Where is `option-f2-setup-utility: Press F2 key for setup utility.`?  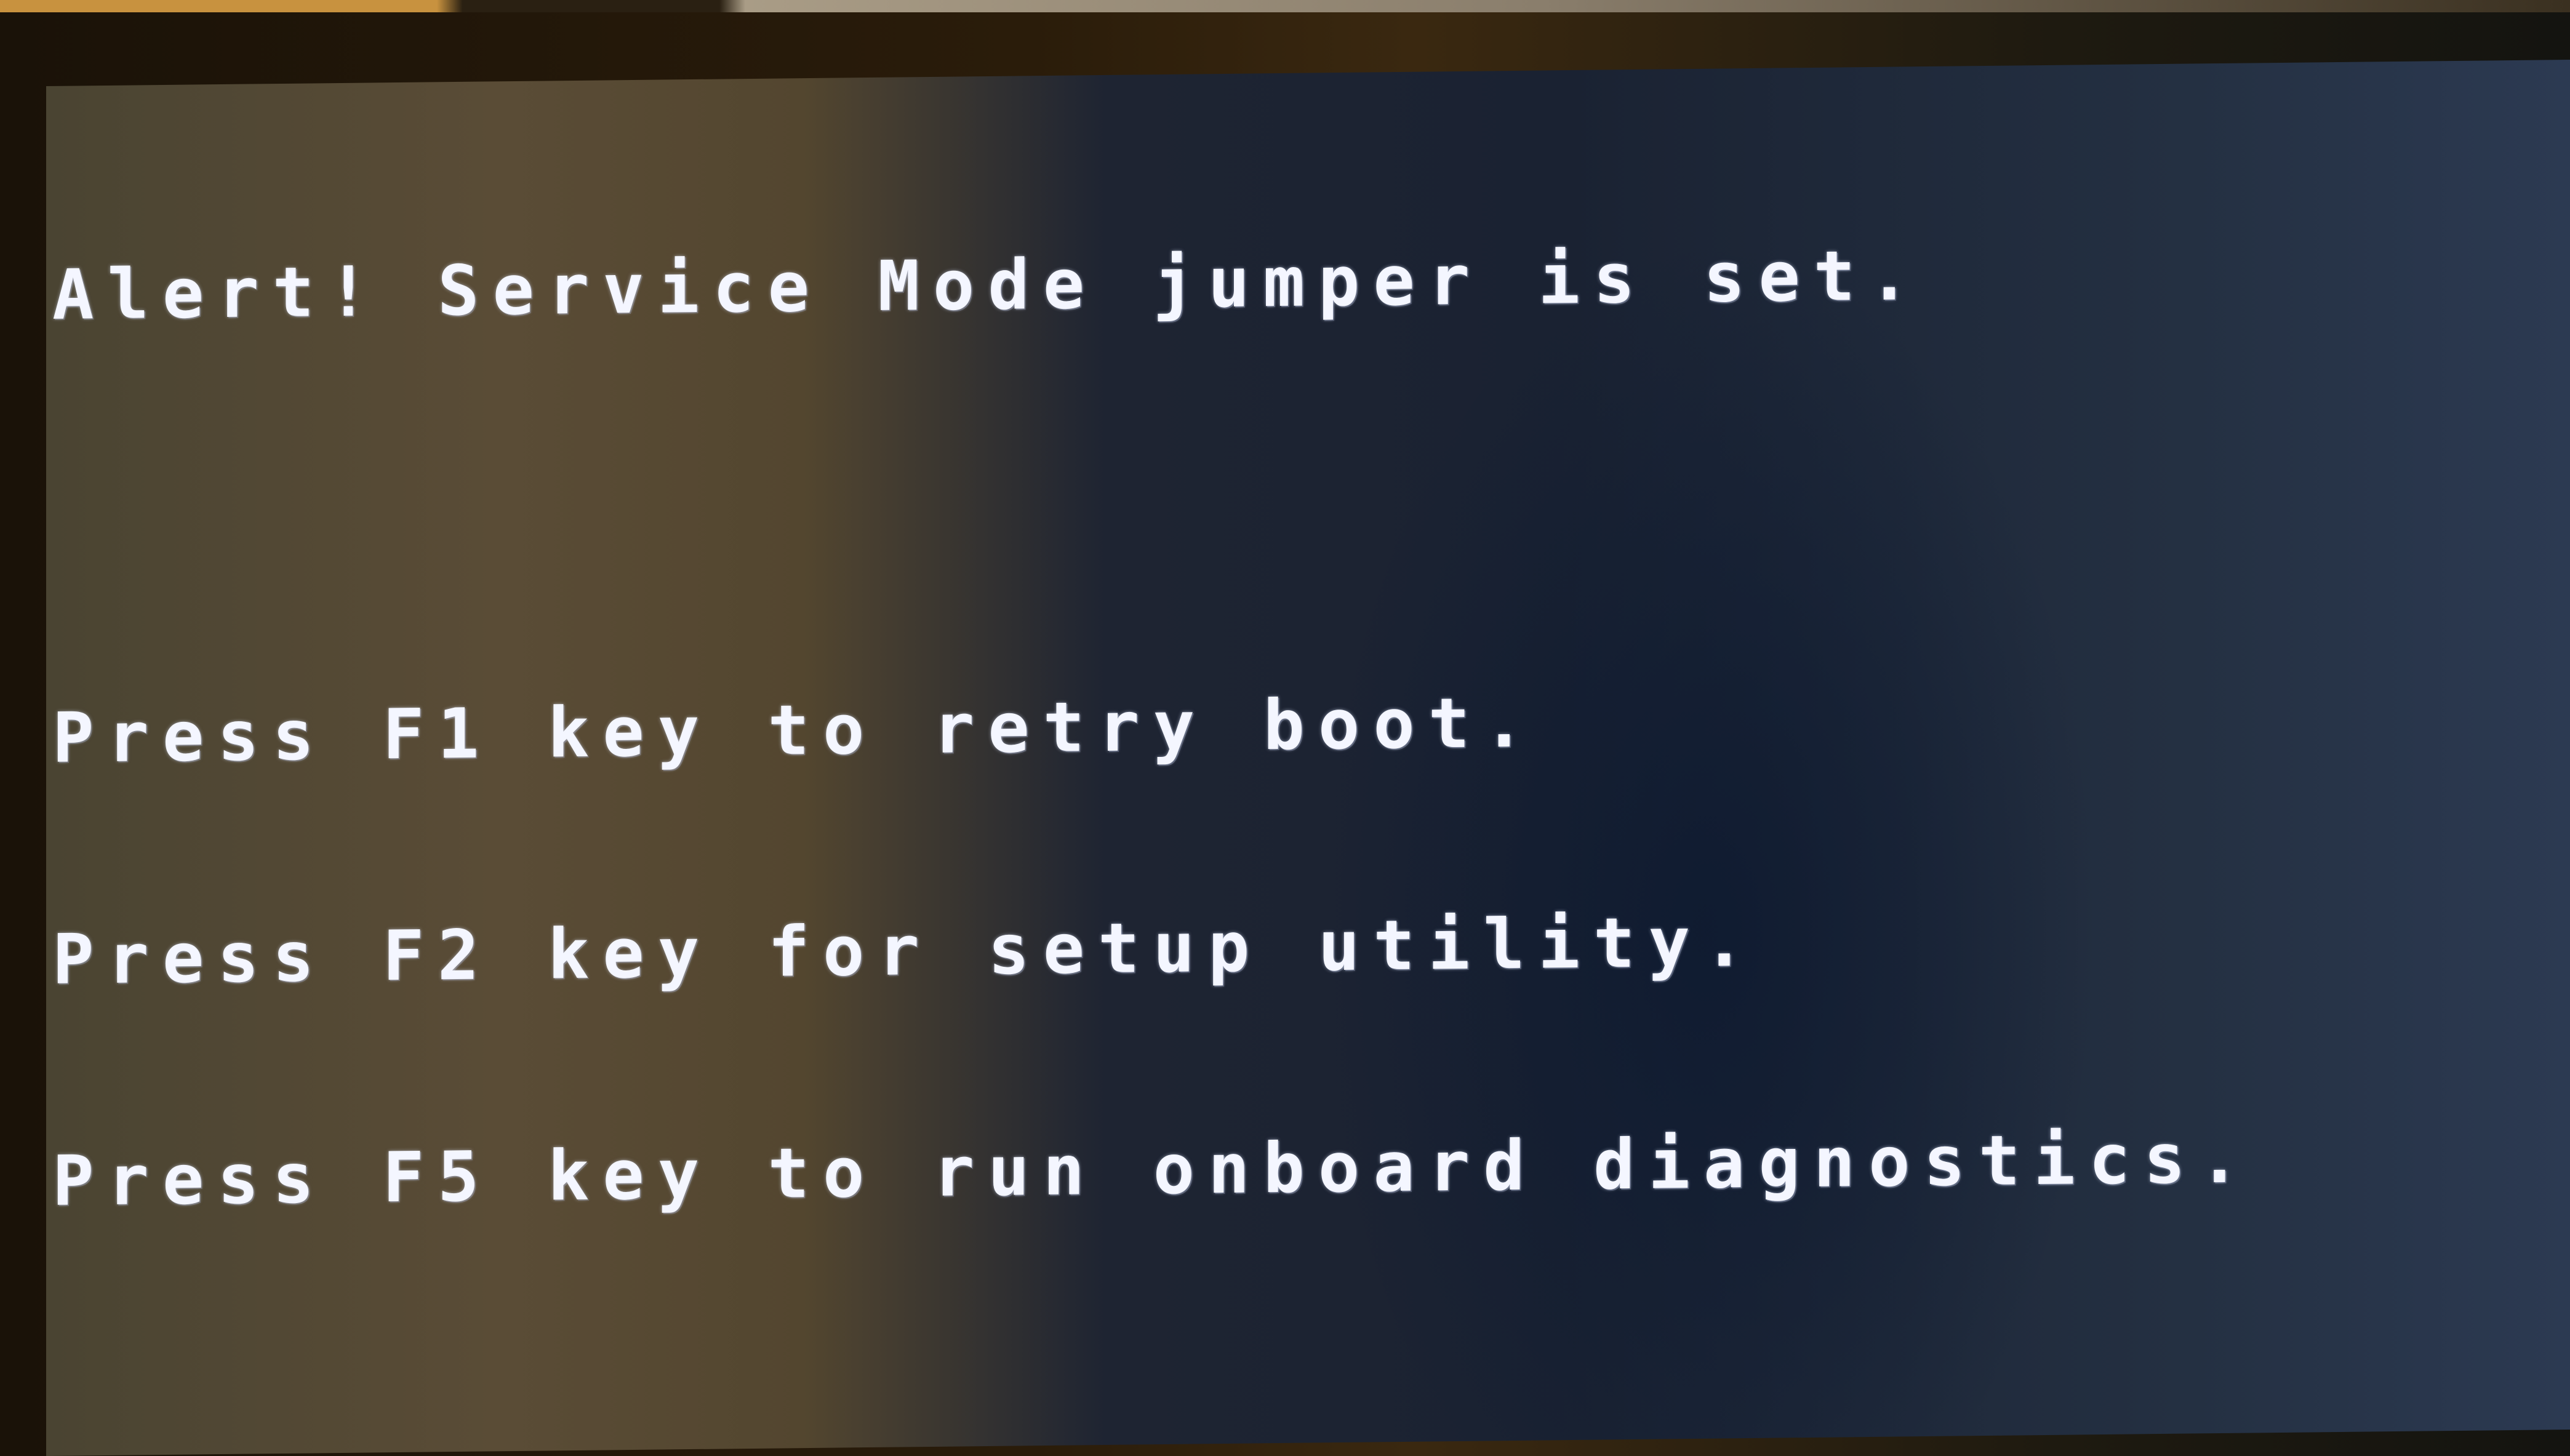 option-f2-setup-utility: Press F2 key for setup utility. is located at coordinates (1153, 950).